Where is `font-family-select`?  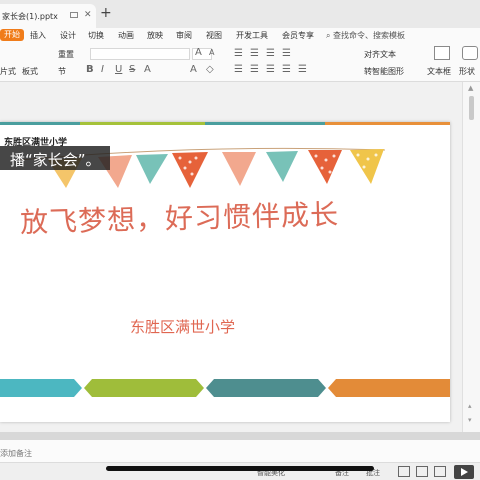
font-family-select is located at coordinates (140, 54).